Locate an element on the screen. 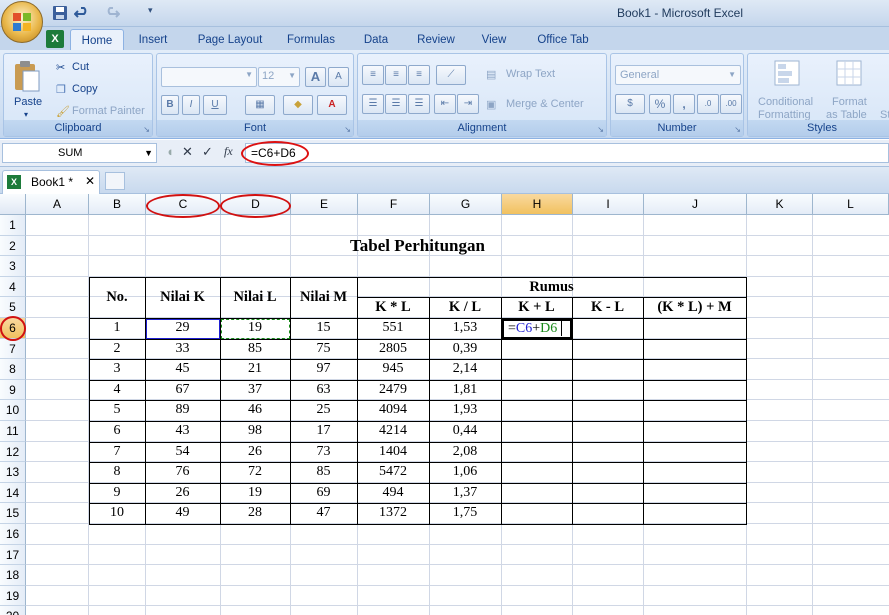  tab-page-layout: Page Layout is located at coordinates (230, 40).